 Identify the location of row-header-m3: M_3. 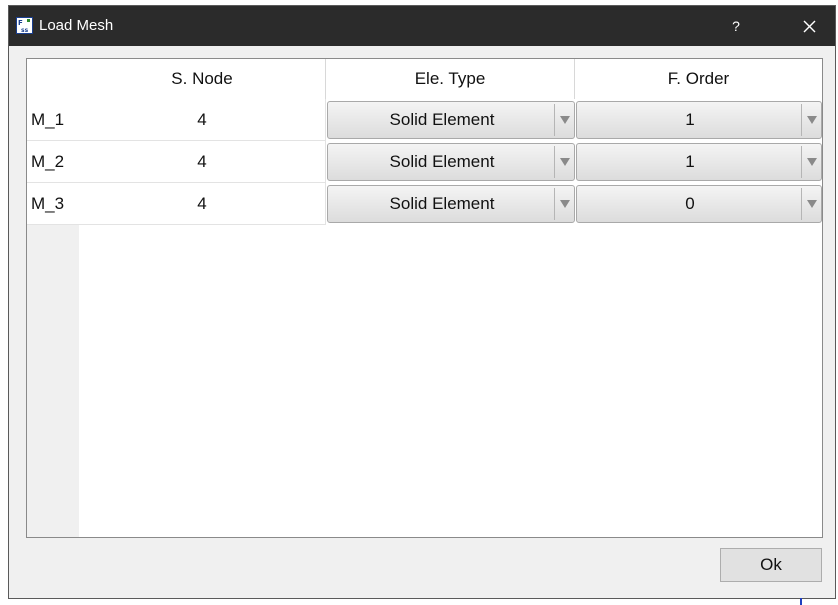
(53, 204).